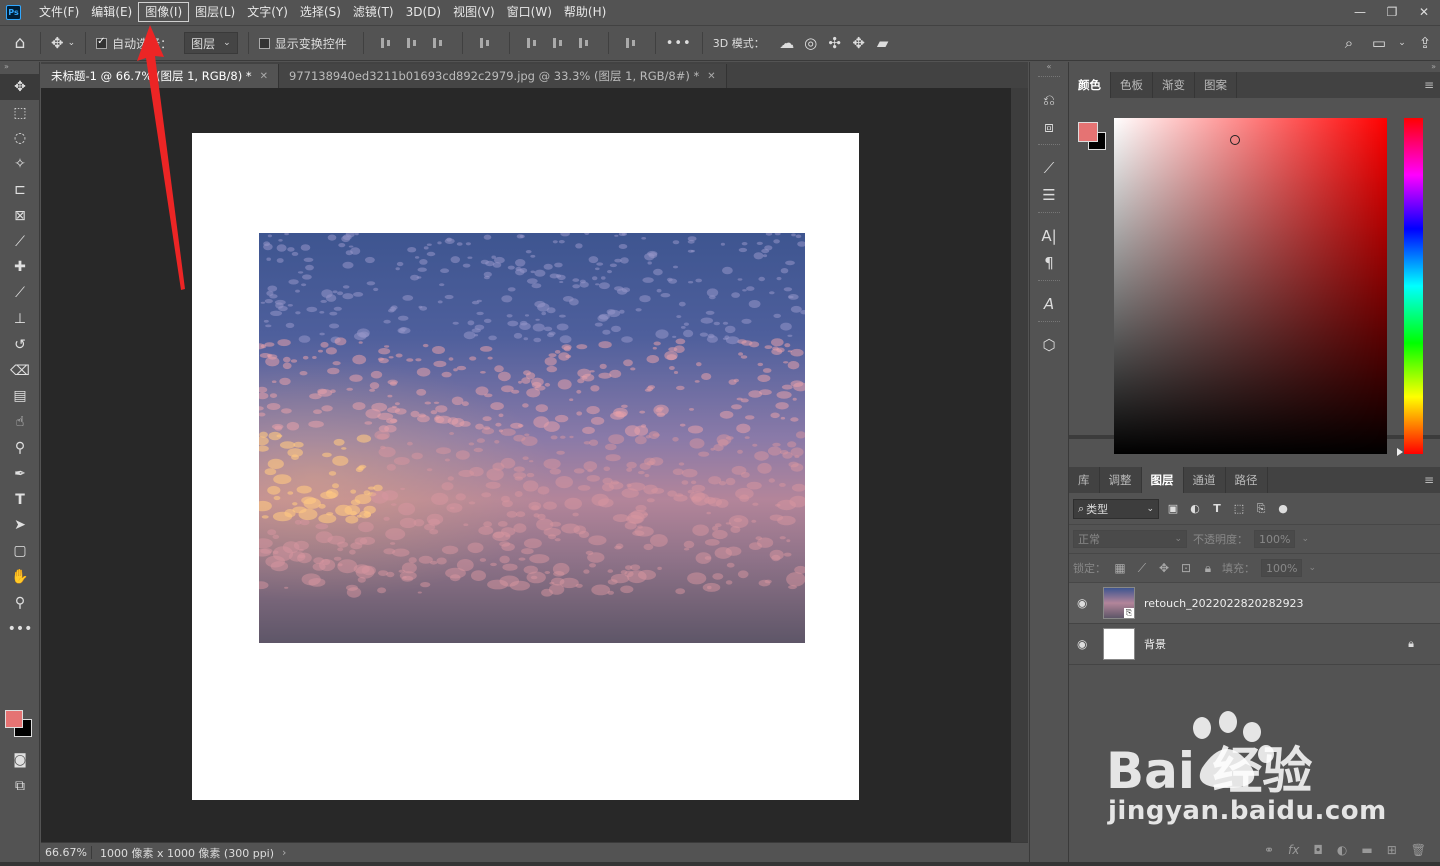 This screenshot has width=1440, height=866. I want to click on blend-mode-dropdown: 正常 ⌄, so click(1130, 539).